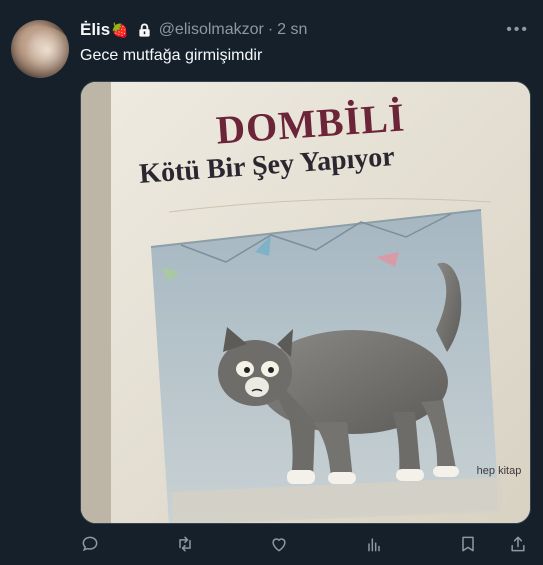 The height and width of the screenshot is (565, 543). What do you see at coordinates (144, 30) in the screenshot?
I see `lock-icon` at bounding box center [144, 30].